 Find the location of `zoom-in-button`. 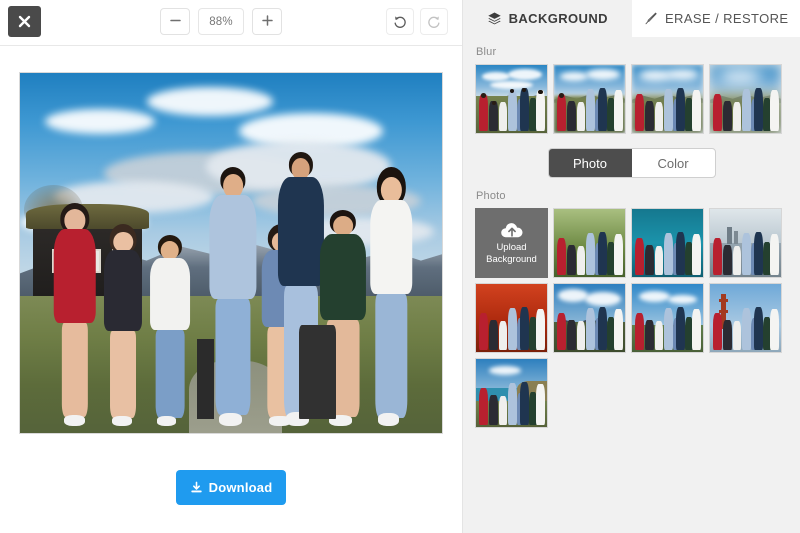

zoom-in-button is located at coordinates (267, 21).